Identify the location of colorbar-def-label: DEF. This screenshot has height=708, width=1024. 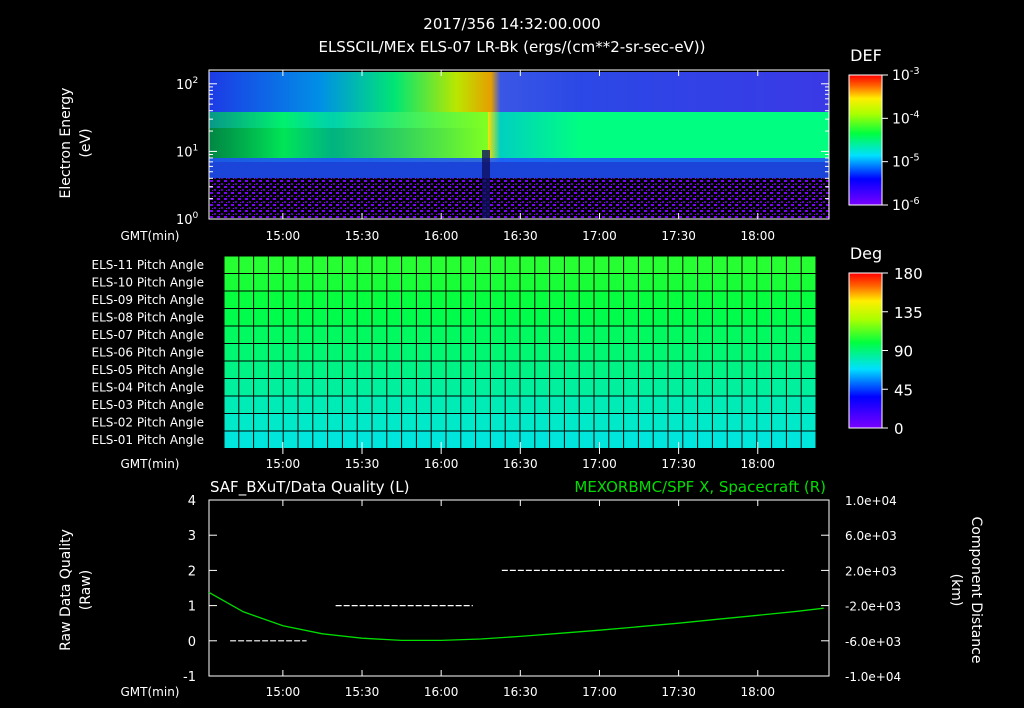
(866, 55).